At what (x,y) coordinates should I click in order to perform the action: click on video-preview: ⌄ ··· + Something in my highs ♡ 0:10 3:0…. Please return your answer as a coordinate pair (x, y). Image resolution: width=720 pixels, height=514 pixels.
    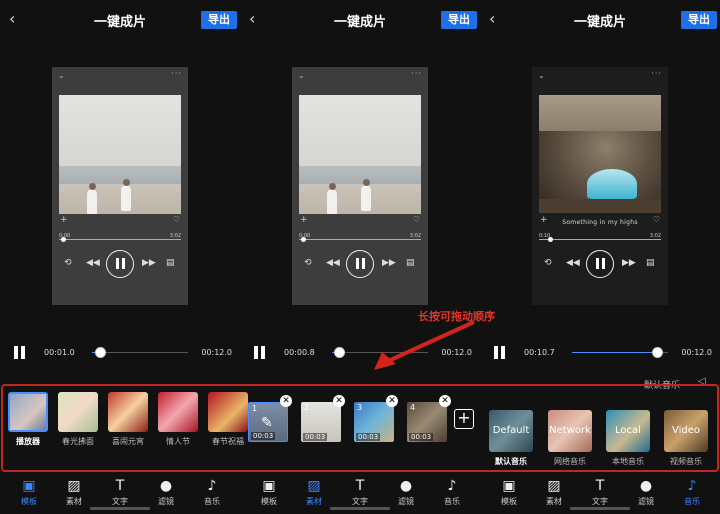
    Looking at the image, I should click on (600, 186).